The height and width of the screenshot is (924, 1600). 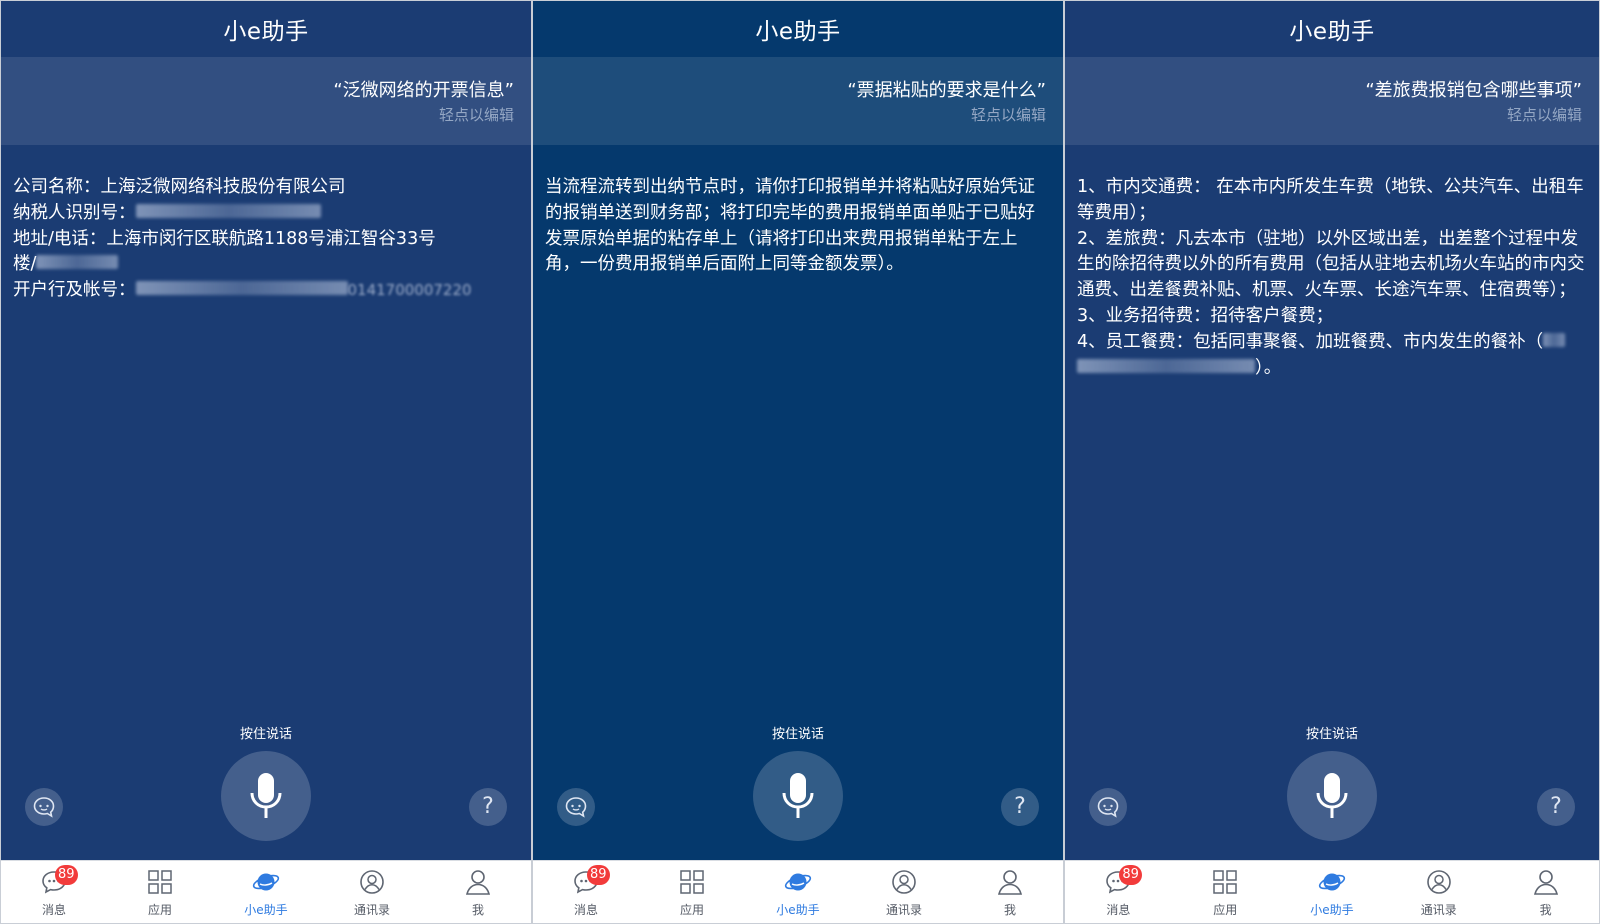 I want to click on query-bubble: “票据粘贴的要求是什么” 轻点以编辑, so click(x=798, y=101).